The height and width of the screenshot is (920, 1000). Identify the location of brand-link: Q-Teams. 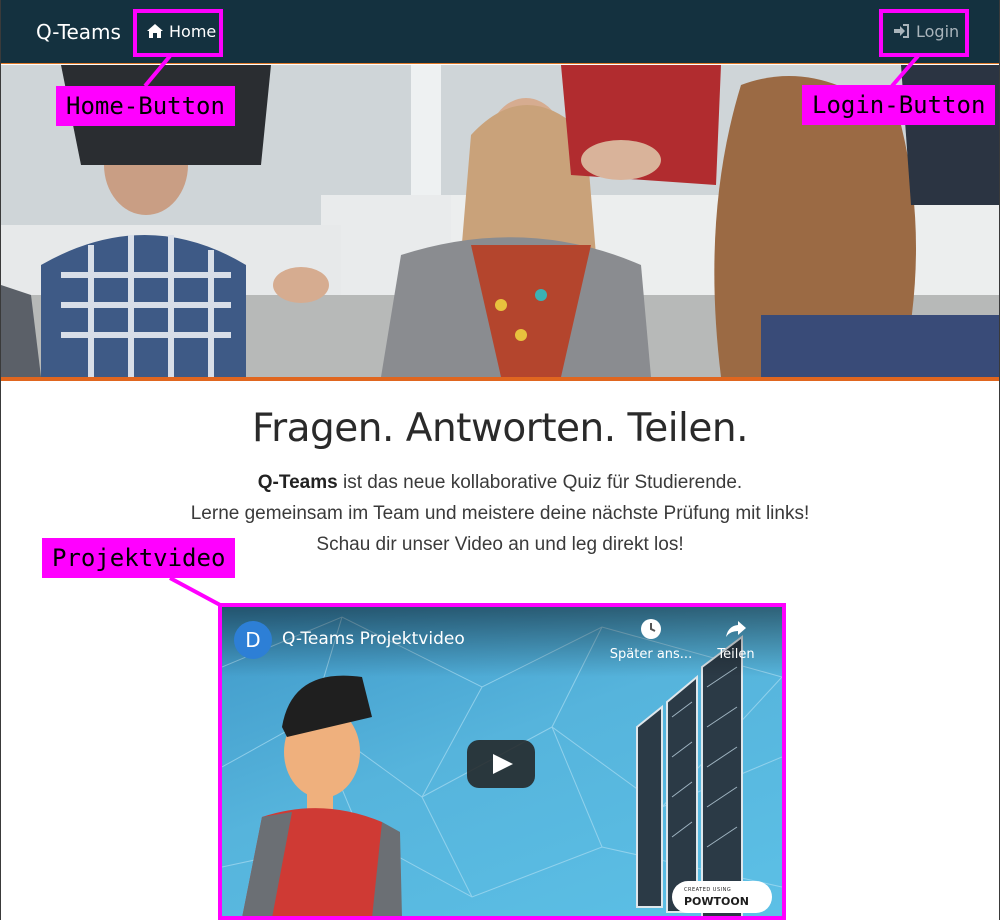
(78, 32).